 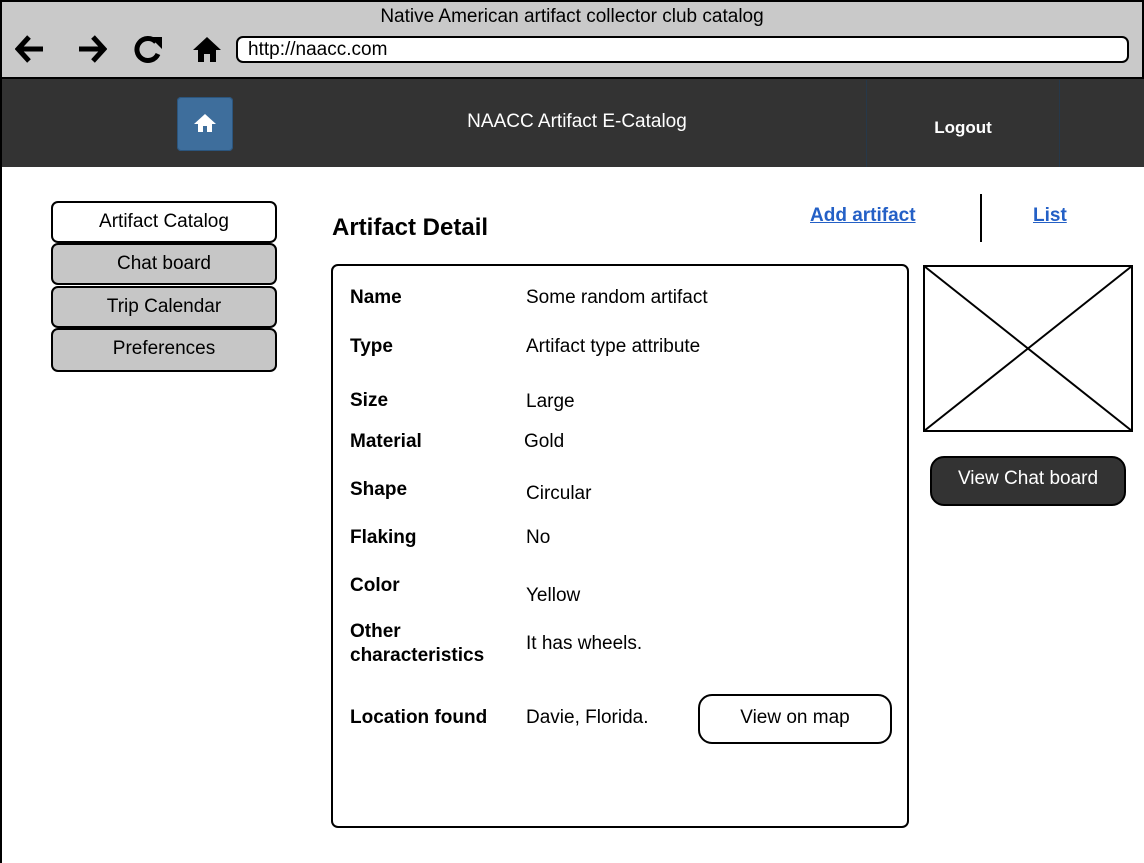 I want to click on field-label-color: Color, so click(x=375, y=585).